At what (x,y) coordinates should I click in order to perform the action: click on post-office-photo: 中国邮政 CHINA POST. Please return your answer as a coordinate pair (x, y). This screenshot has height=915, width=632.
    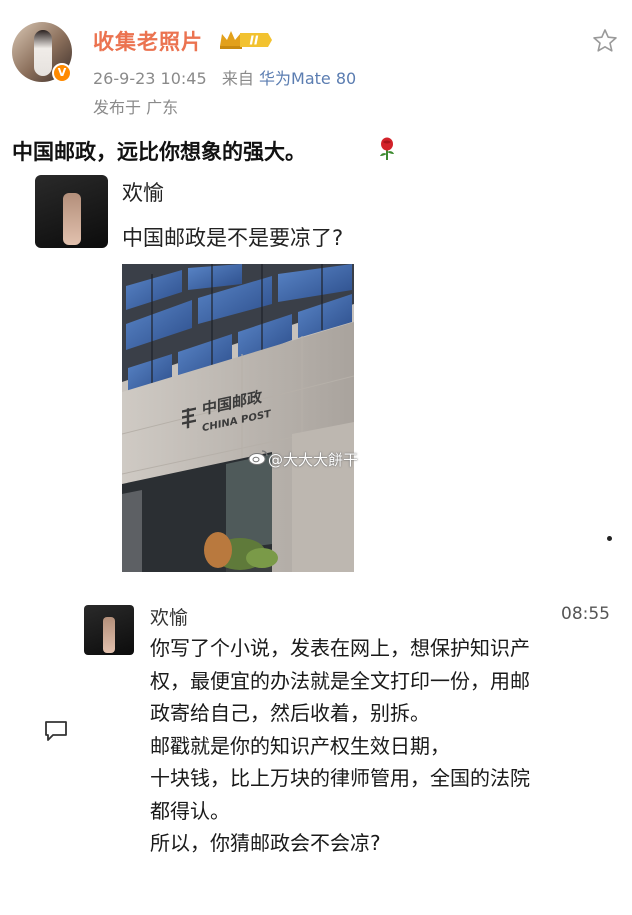
    Looking at the image, I should click on (238, 418).